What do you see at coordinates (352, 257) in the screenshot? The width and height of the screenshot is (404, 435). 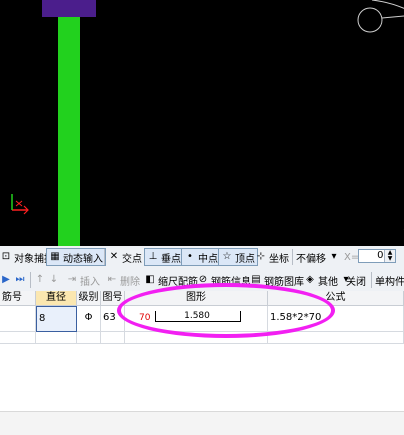 I see `x-label: X=` at bounding box center [352, 257].